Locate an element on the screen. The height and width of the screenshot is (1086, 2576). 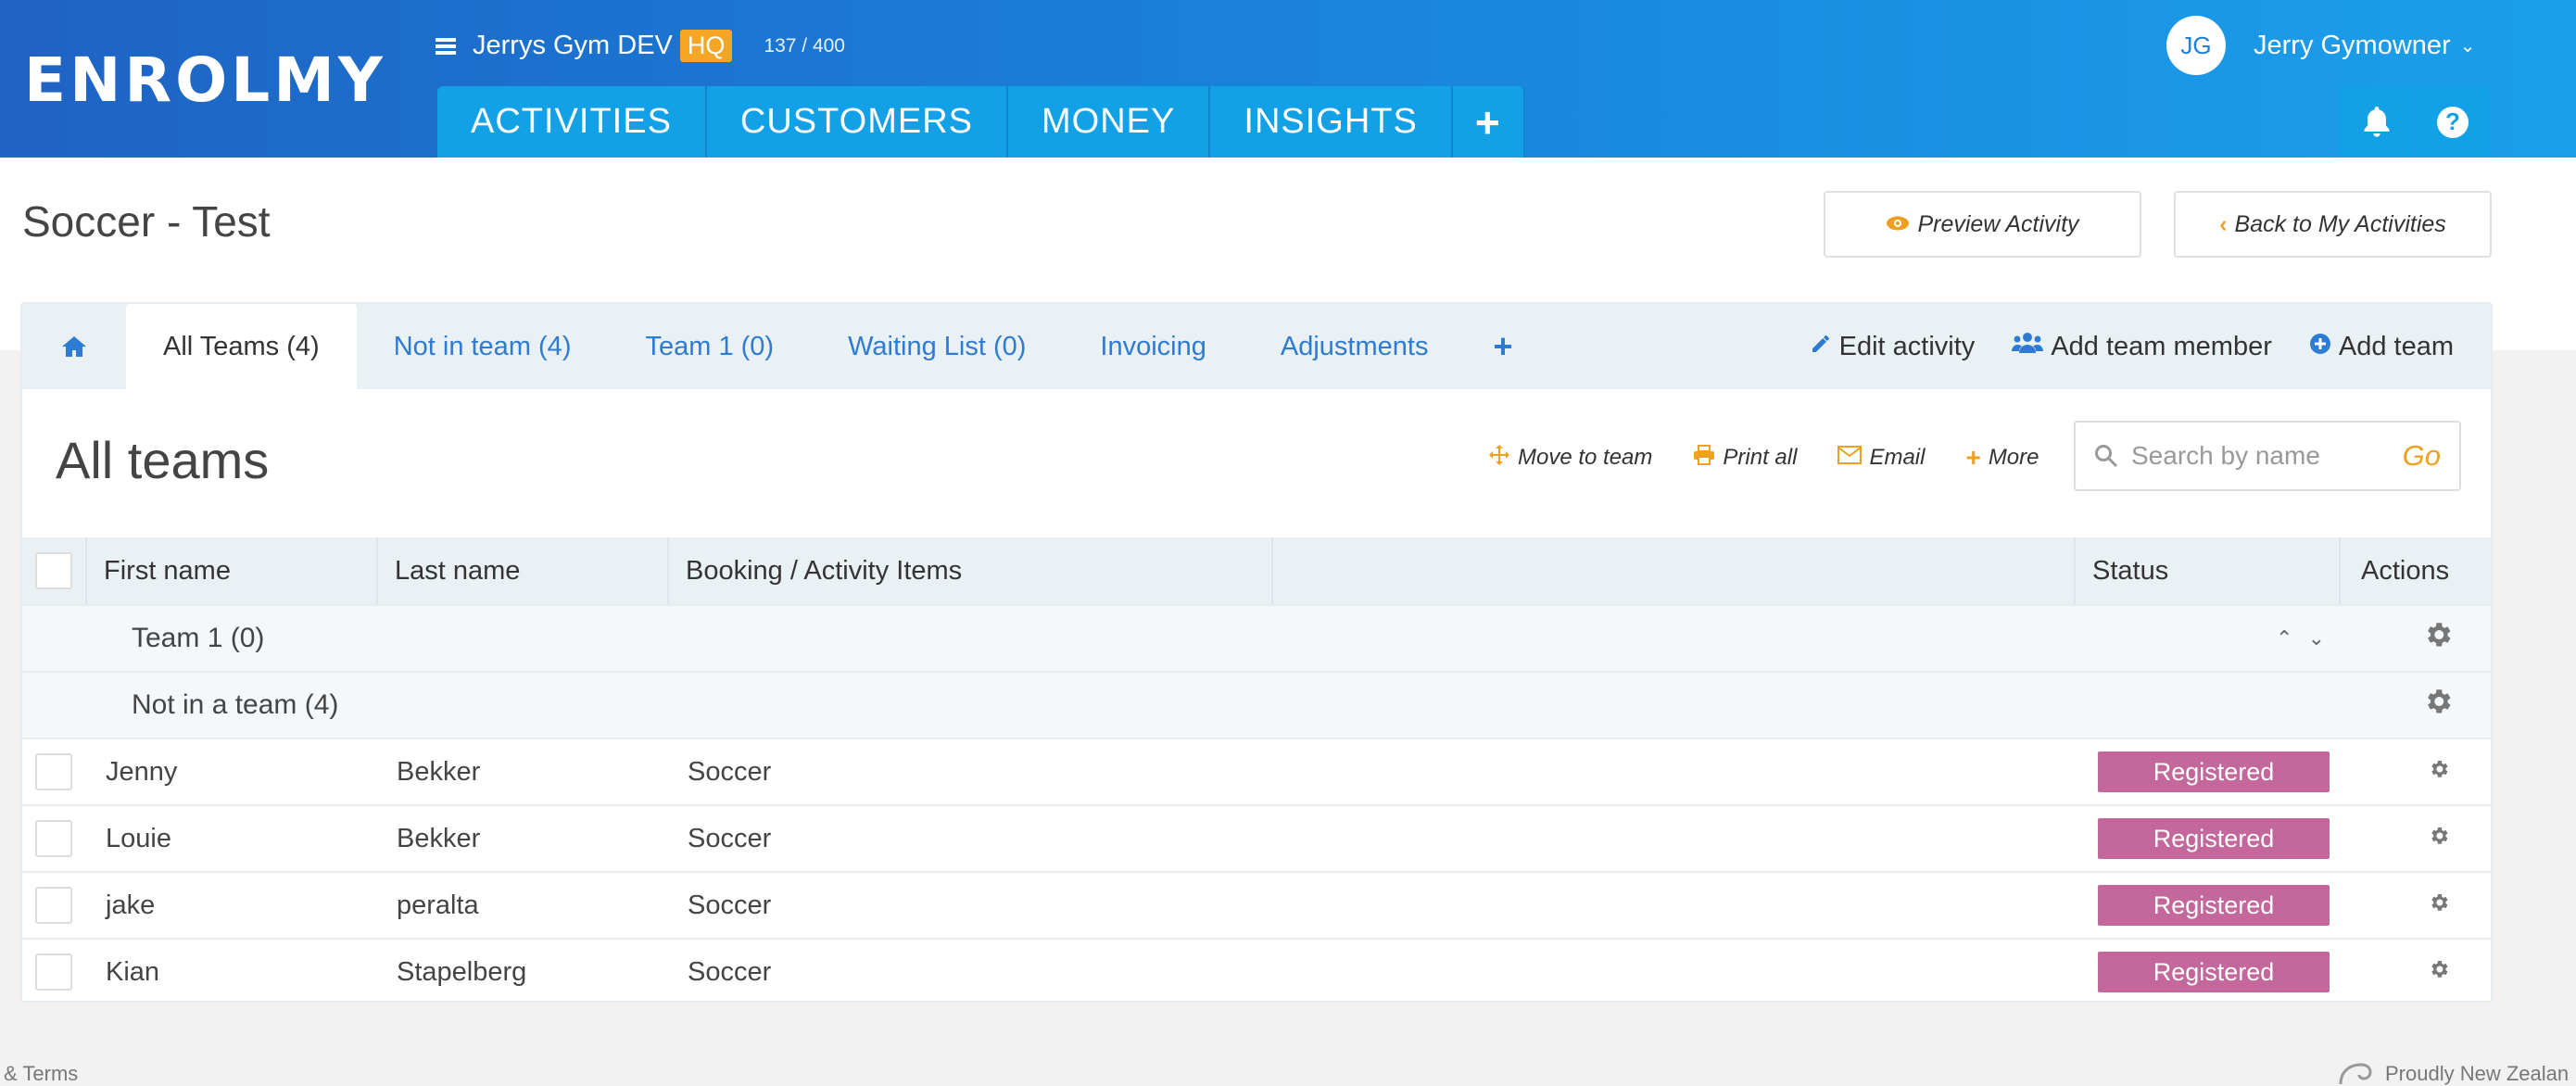
chevron-left-icon: ‹ is located at coordinates (2223, 223).